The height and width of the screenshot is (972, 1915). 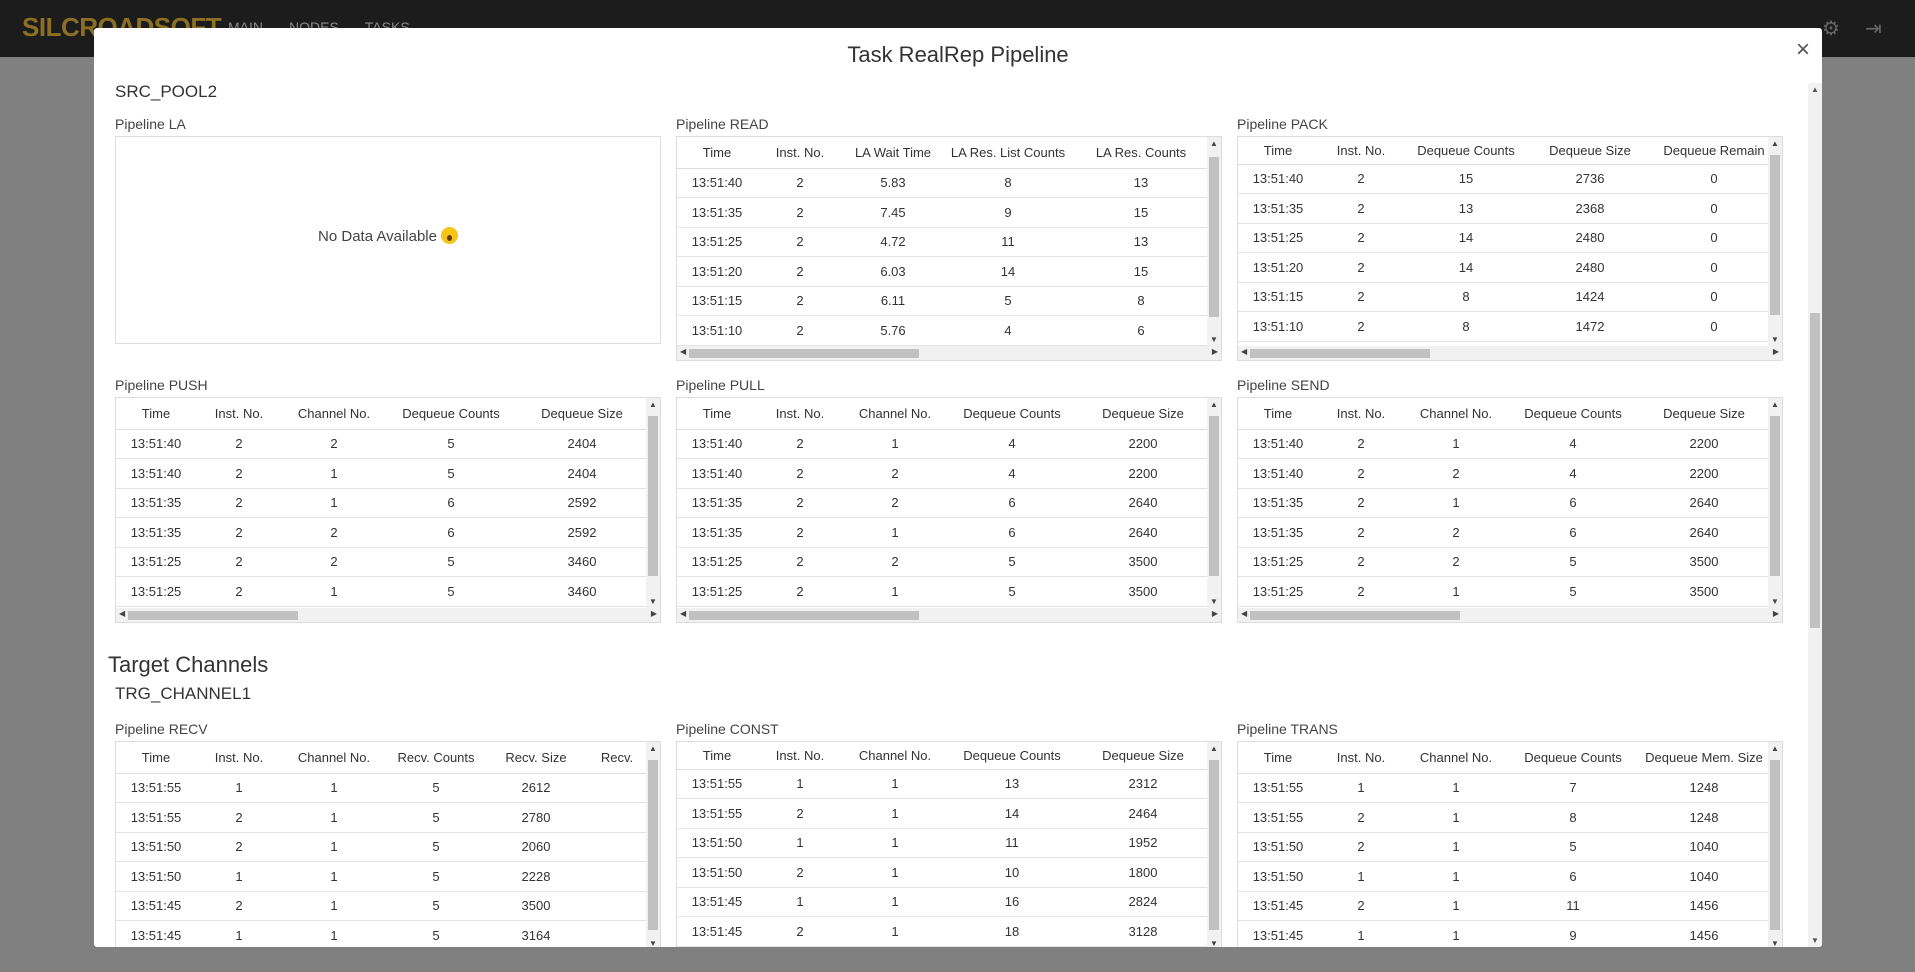 What do you see at coordinates (381, 591) in the screenshot?
I see `table-row: 13:51:25 2 1 5 3460` at bounding box center [381, 591].